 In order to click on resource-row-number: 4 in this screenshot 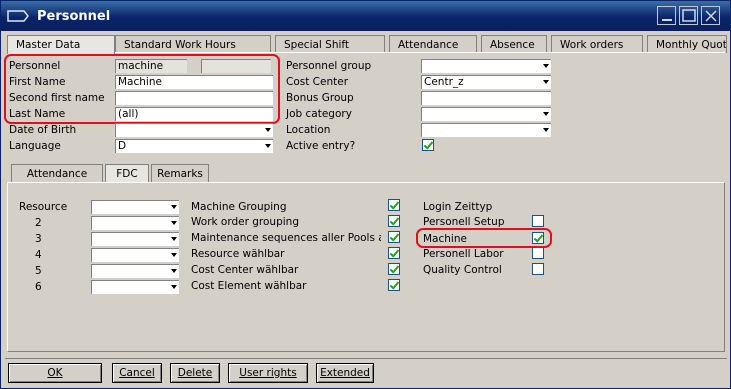, I will do `click(38, 255)`.